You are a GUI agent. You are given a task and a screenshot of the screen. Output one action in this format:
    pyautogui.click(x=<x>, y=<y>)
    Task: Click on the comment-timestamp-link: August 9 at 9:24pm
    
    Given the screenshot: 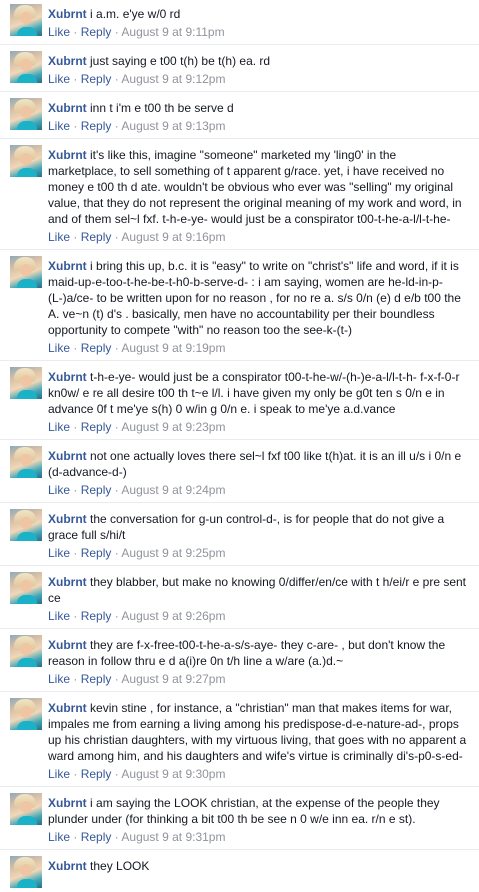 What is the action you would take?
    pyautogui.click(x=173, y=490)
    